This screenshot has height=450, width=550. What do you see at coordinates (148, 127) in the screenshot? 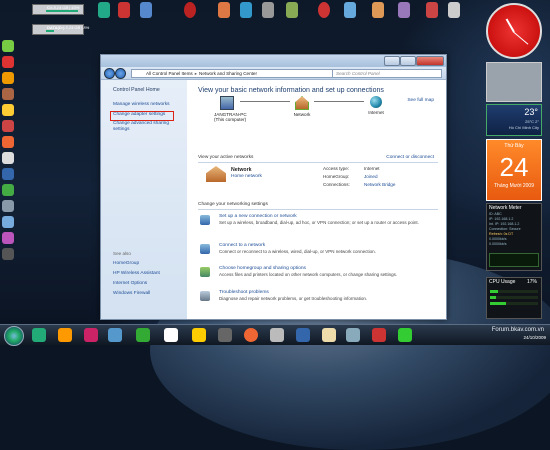
I see `change-advanced-sharing-link: Change advanced sharing settings` at bounding box center [148, 127].